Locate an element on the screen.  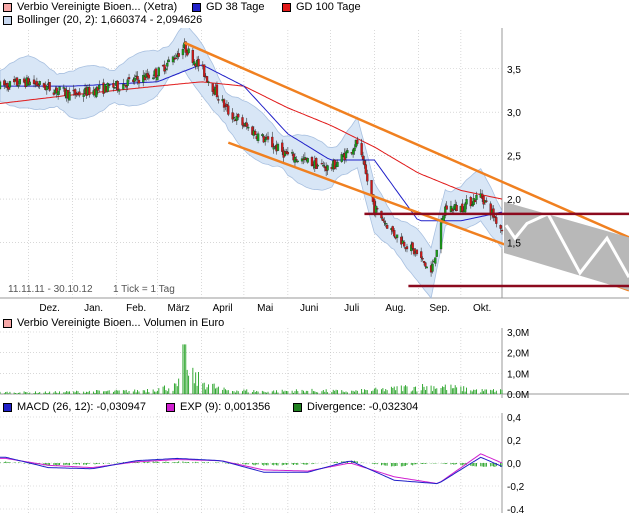
x-tick-label: Mai is located at coordinates (265, 308).